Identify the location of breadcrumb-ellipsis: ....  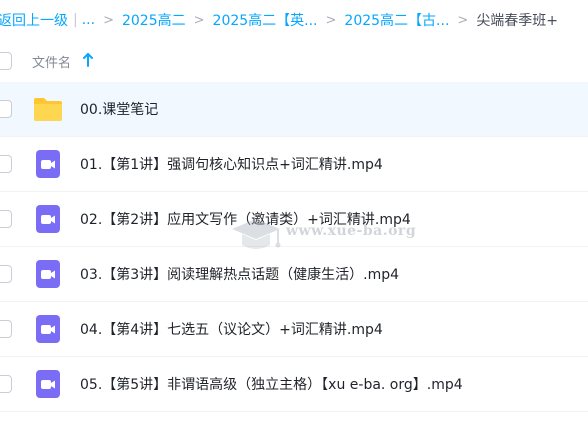
(88, 20).